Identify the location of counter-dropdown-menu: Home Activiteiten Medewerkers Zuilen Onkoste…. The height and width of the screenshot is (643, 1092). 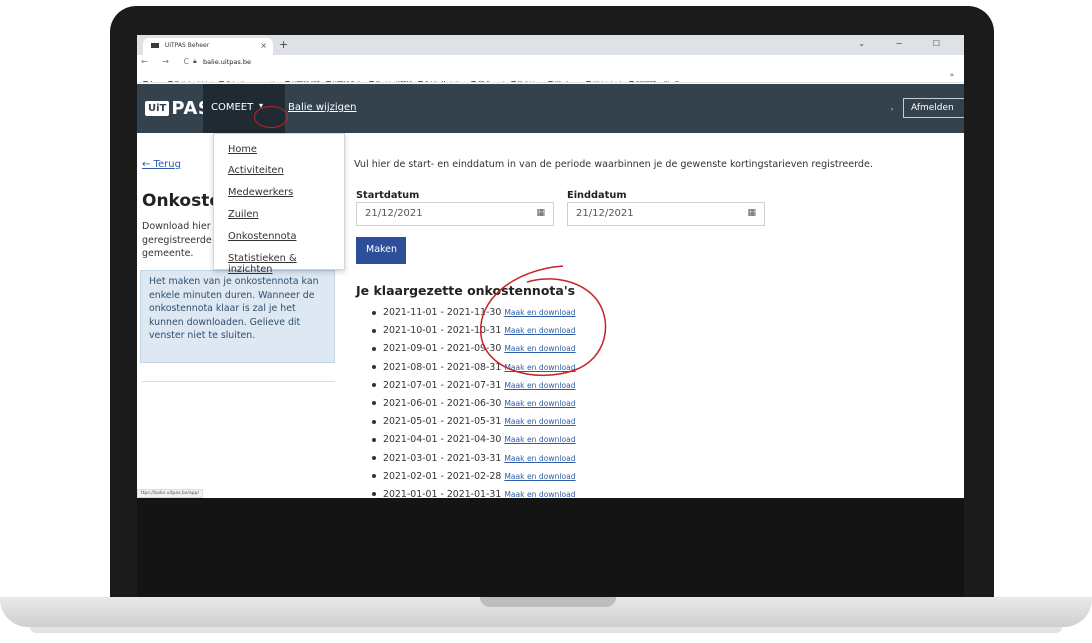
(279, 204).